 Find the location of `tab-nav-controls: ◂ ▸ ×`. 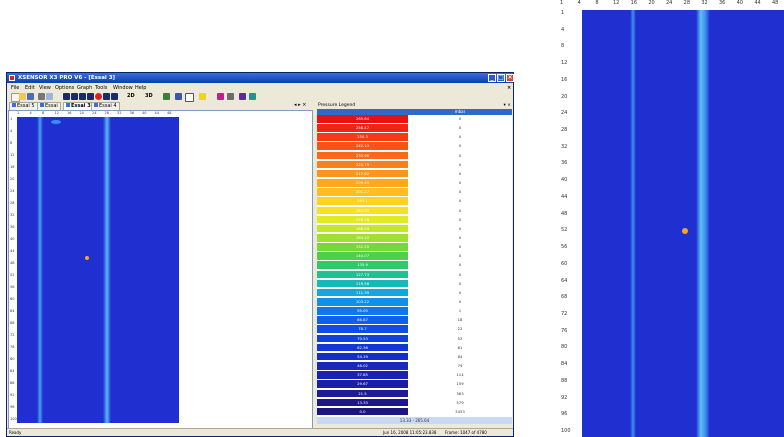

tab-nav-controls: ◂ ▸ × is located at coordinates (300, 105).